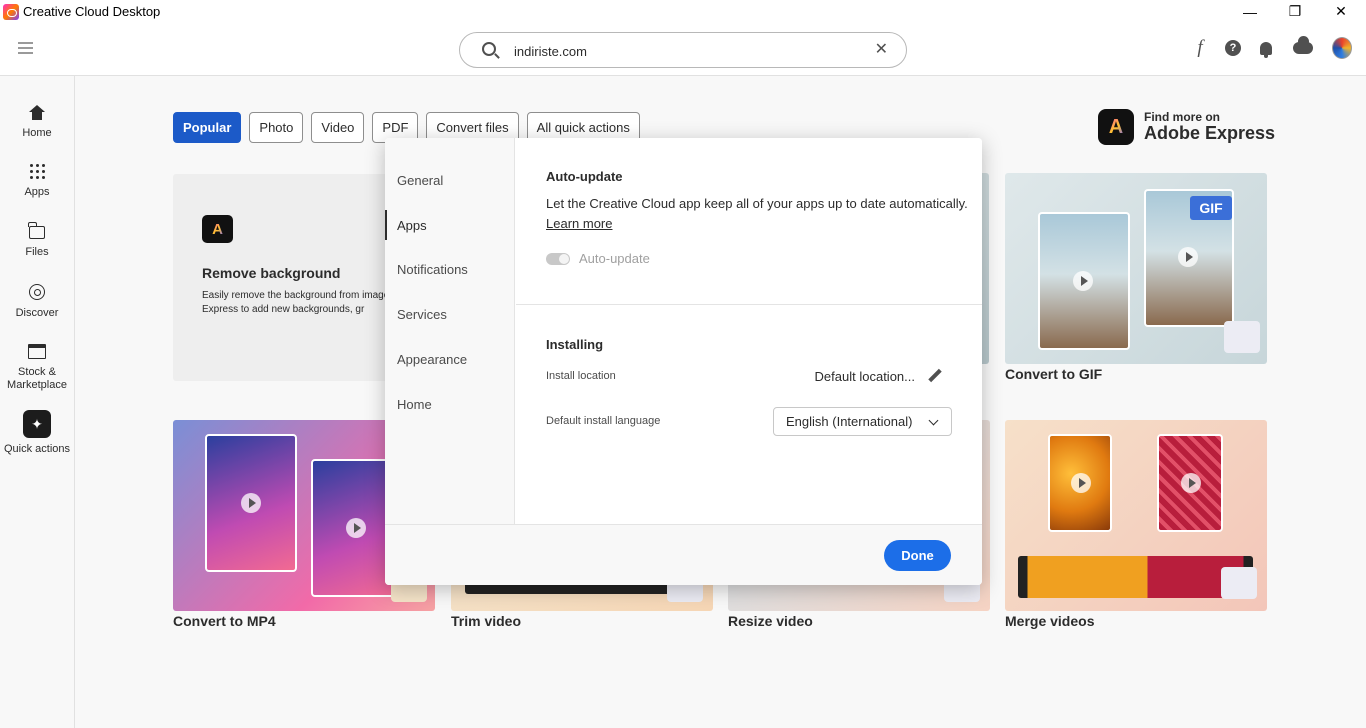 The width and height of the screenshot is (1366, 728). I want to click on gif-file-icon, so click(1242, 337).